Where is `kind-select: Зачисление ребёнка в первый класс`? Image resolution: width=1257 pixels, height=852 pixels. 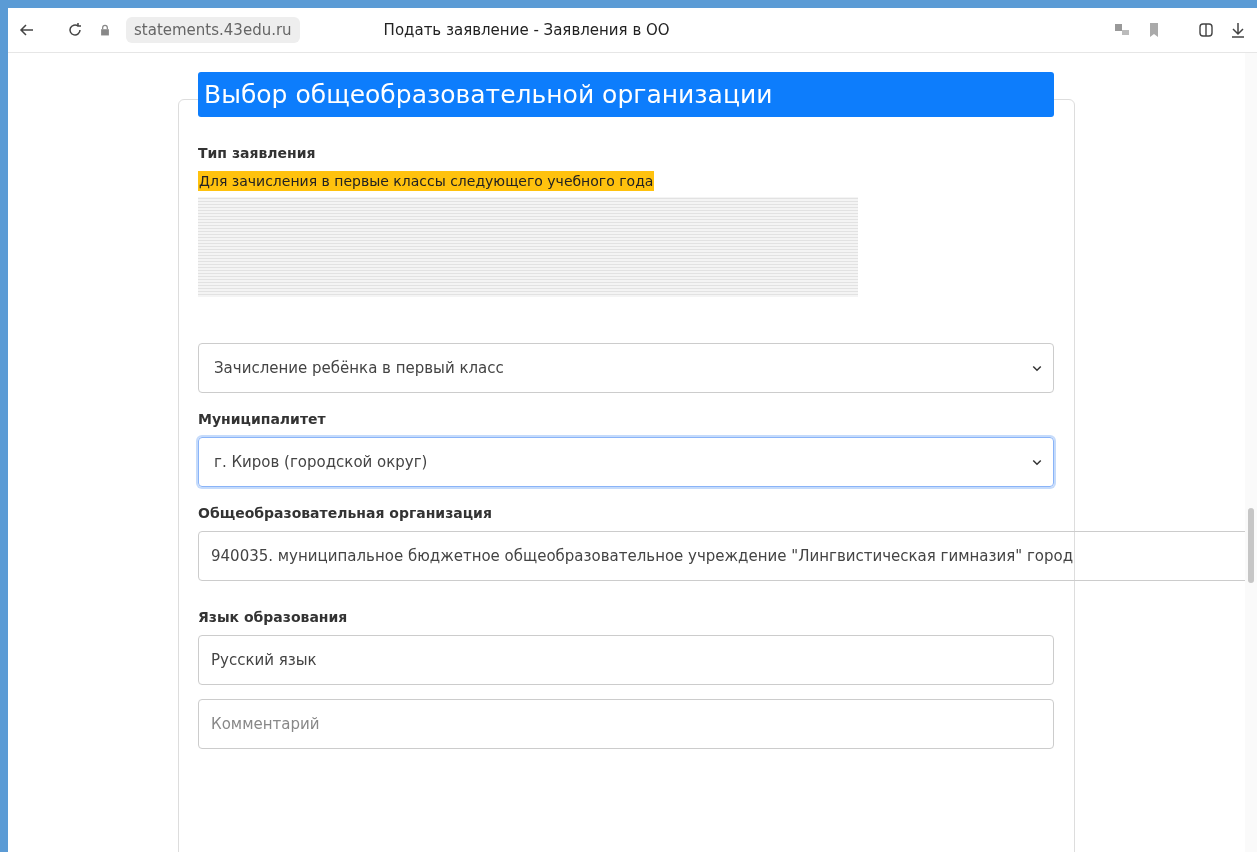 kind-select: Зачисление ребёнка в первый класс is located at coordinates (626, 368).